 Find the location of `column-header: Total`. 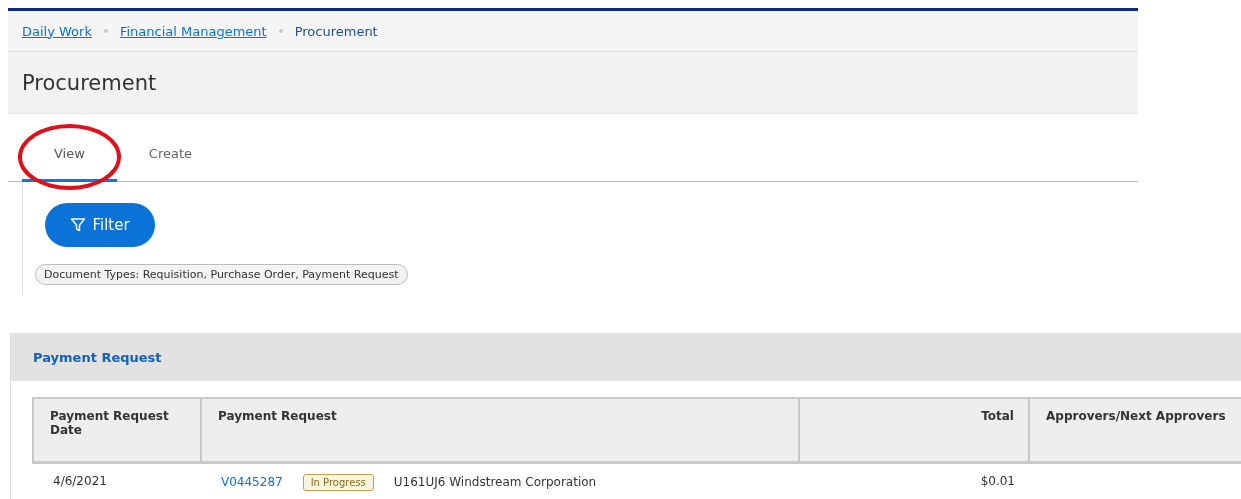

column-header: Total is located at coordinates (914, 430).